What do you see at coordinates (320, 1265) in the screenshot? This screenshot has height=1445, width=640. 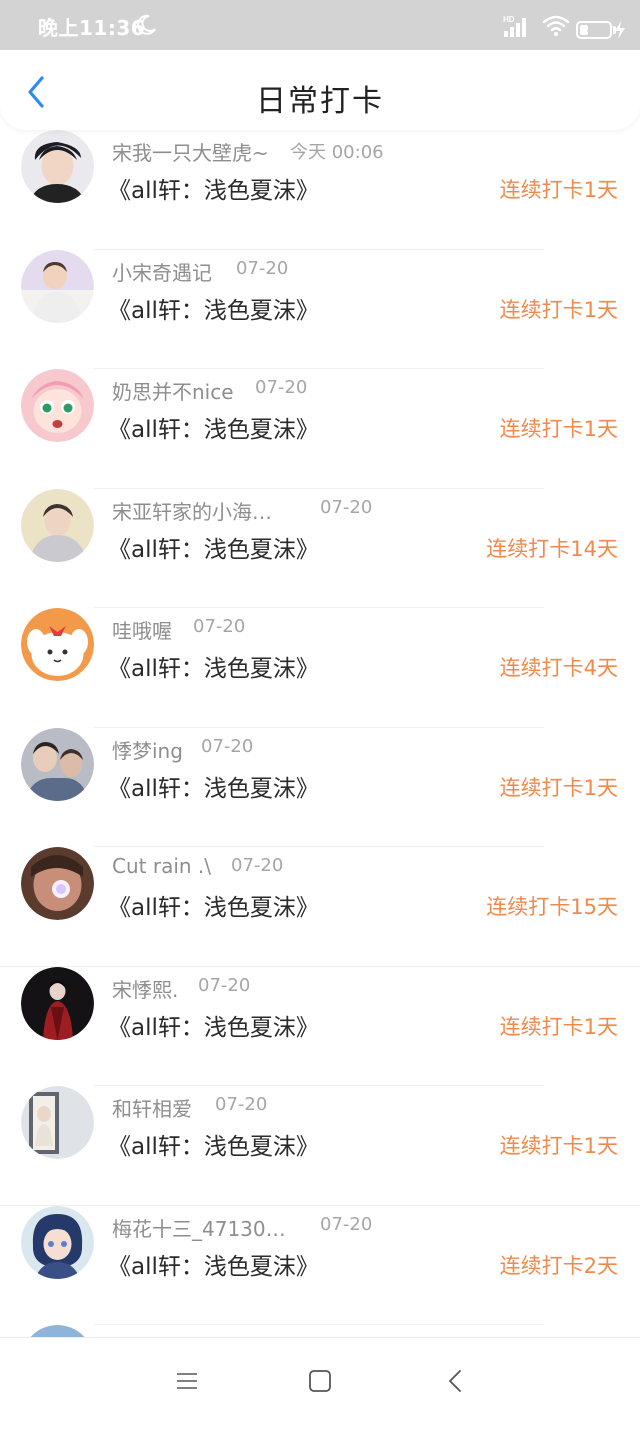 I see `list-item: 梅花十三_47130… 07-20 《all轩：浅色夏沫》 连续打卡2天` at bounding box center [320, 1265].